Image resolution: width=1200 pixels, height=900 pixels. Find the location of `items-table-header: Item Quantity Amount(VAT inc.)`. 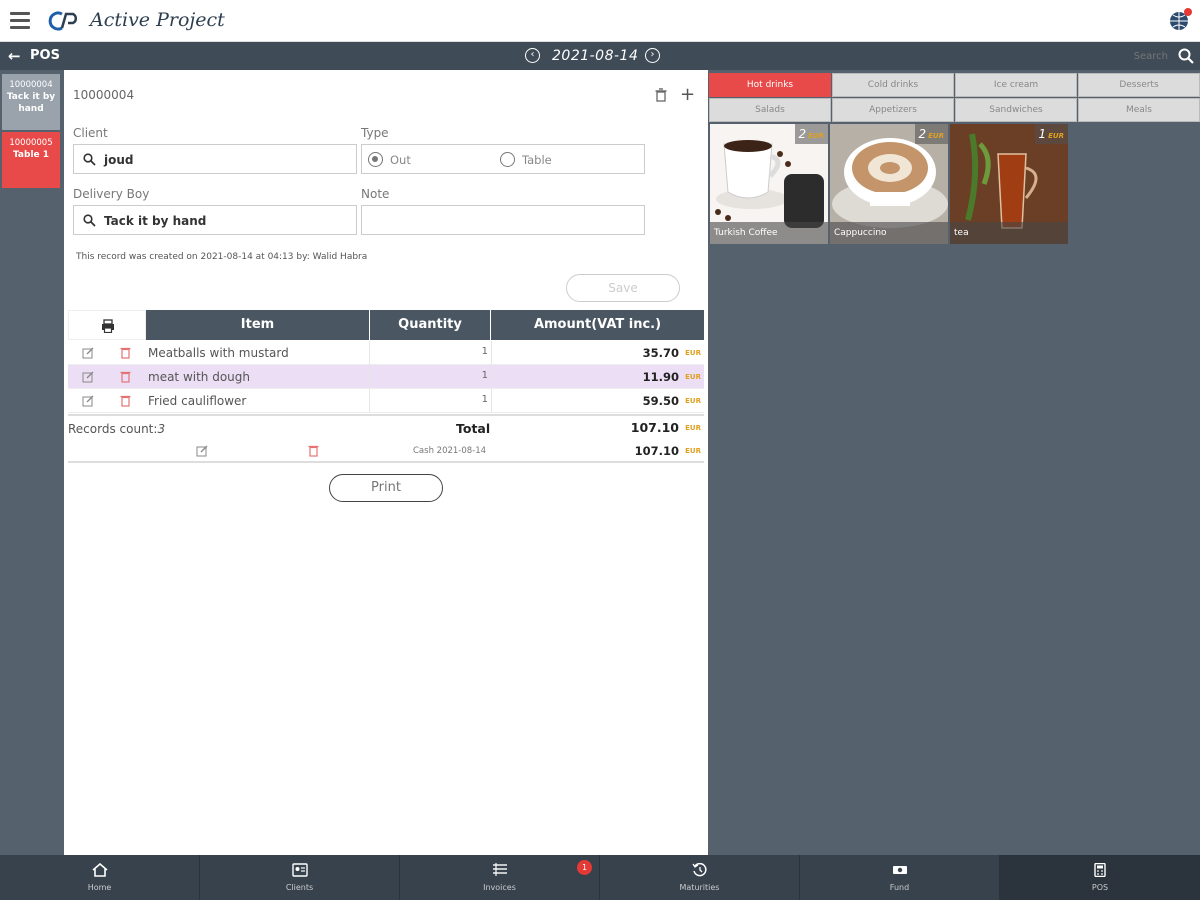

items-table-header: Item Quantity Amount(VAT inc.) is located at coordinates (386, 325).